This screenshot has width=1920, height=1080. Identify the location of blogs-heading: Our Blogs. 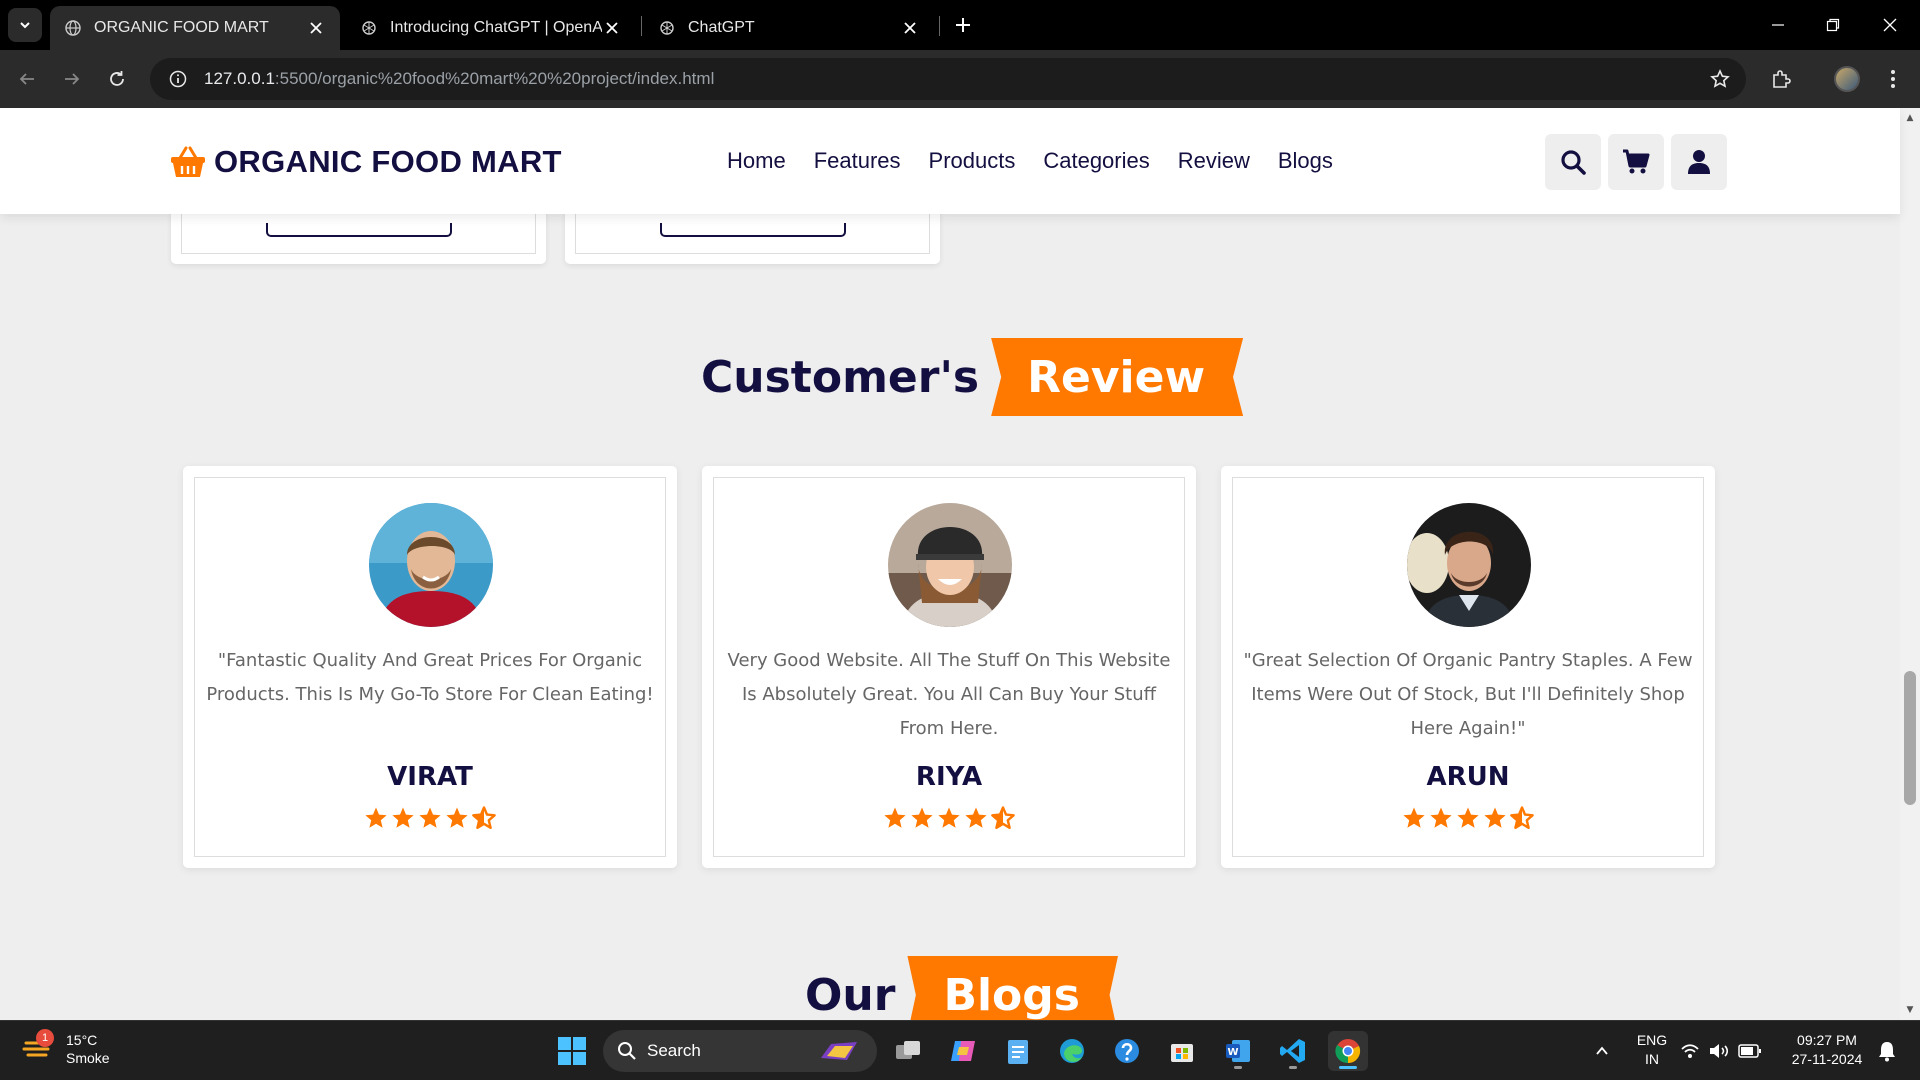
(961, 988).